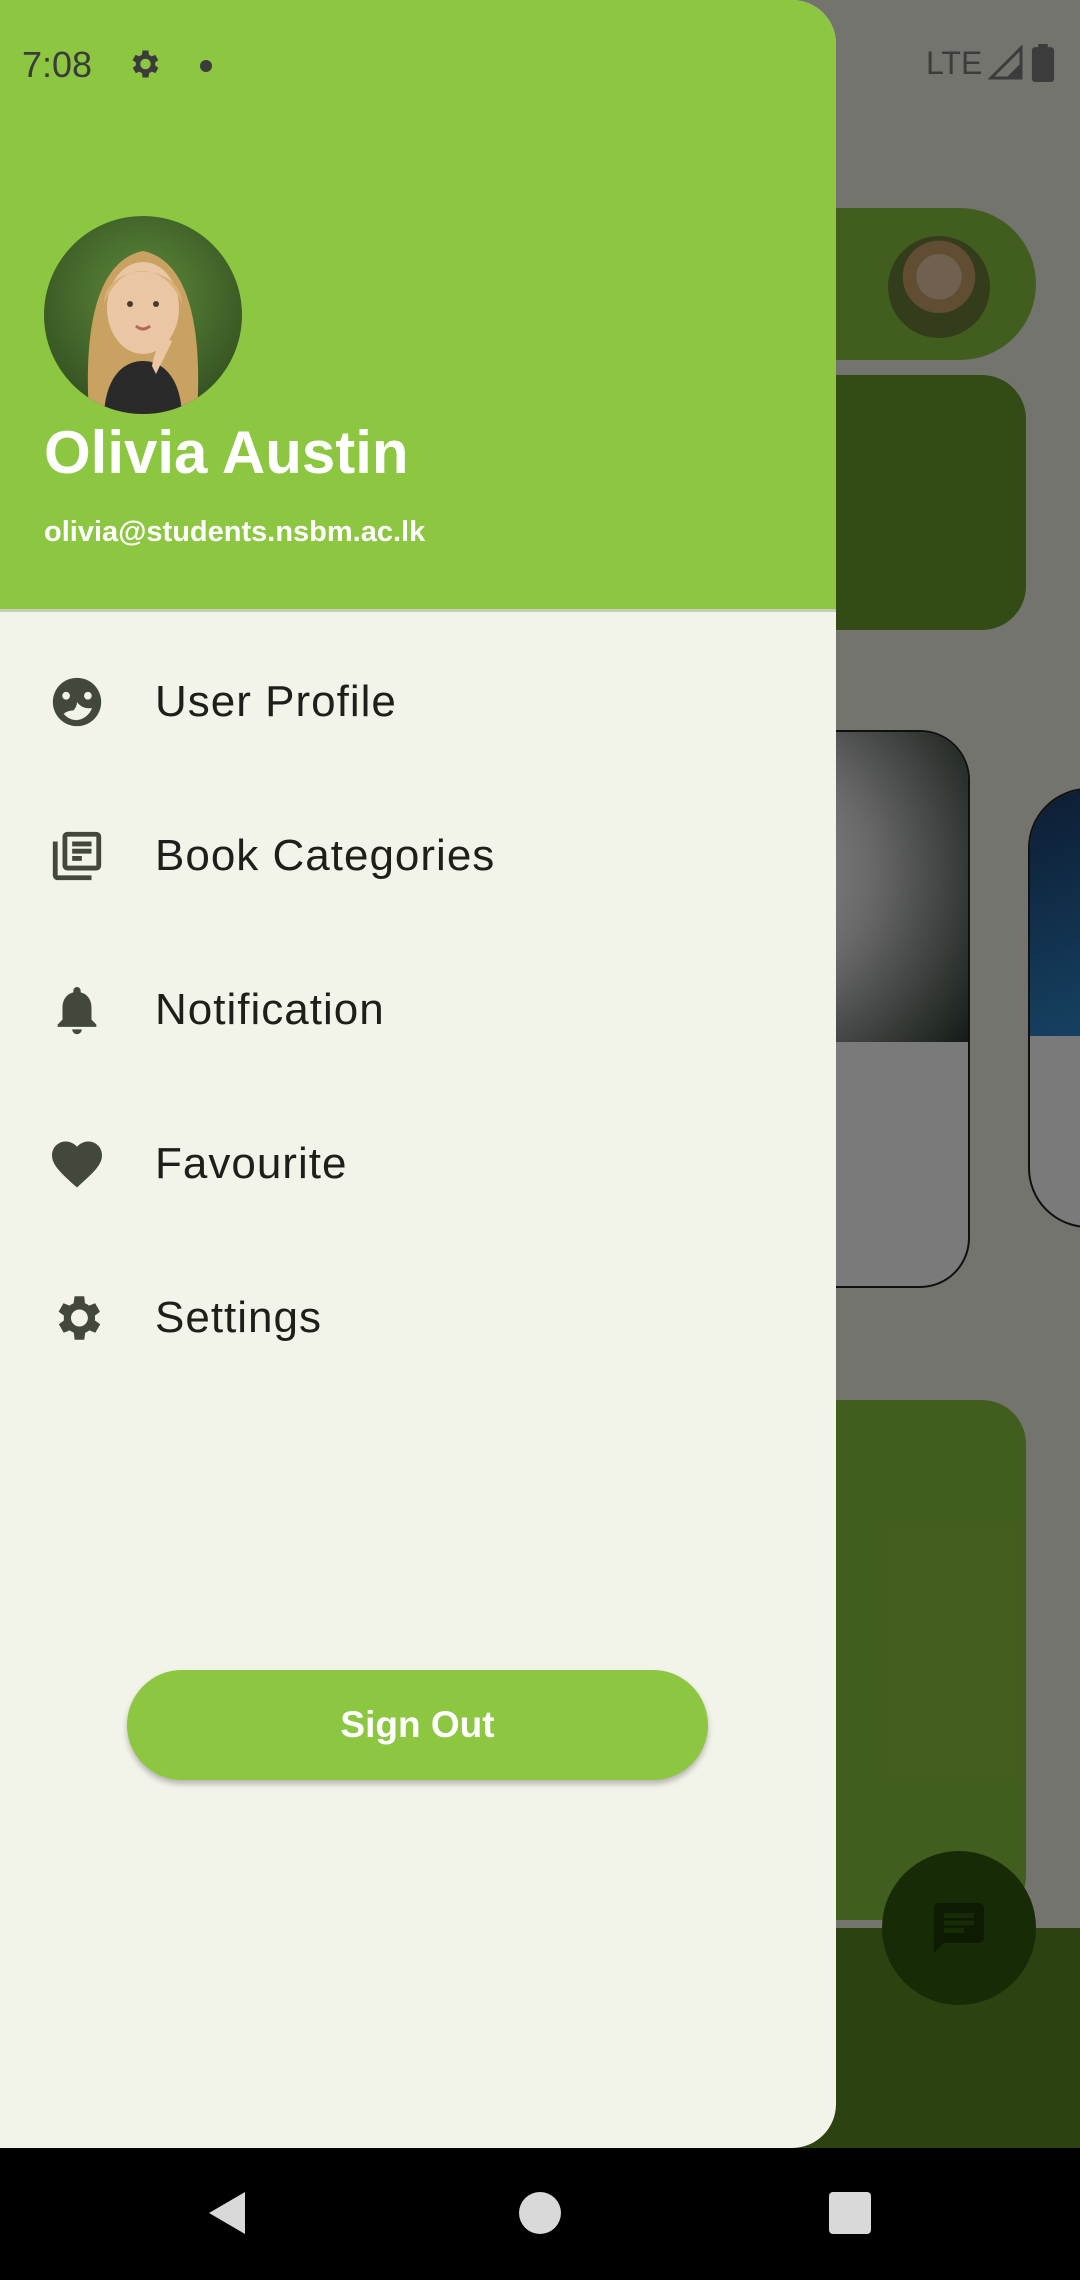 This screenshot has width=1080, height=2280. Describe the element at coordinates (77, 702) in the screenshot. I see `face-icon` at that location.